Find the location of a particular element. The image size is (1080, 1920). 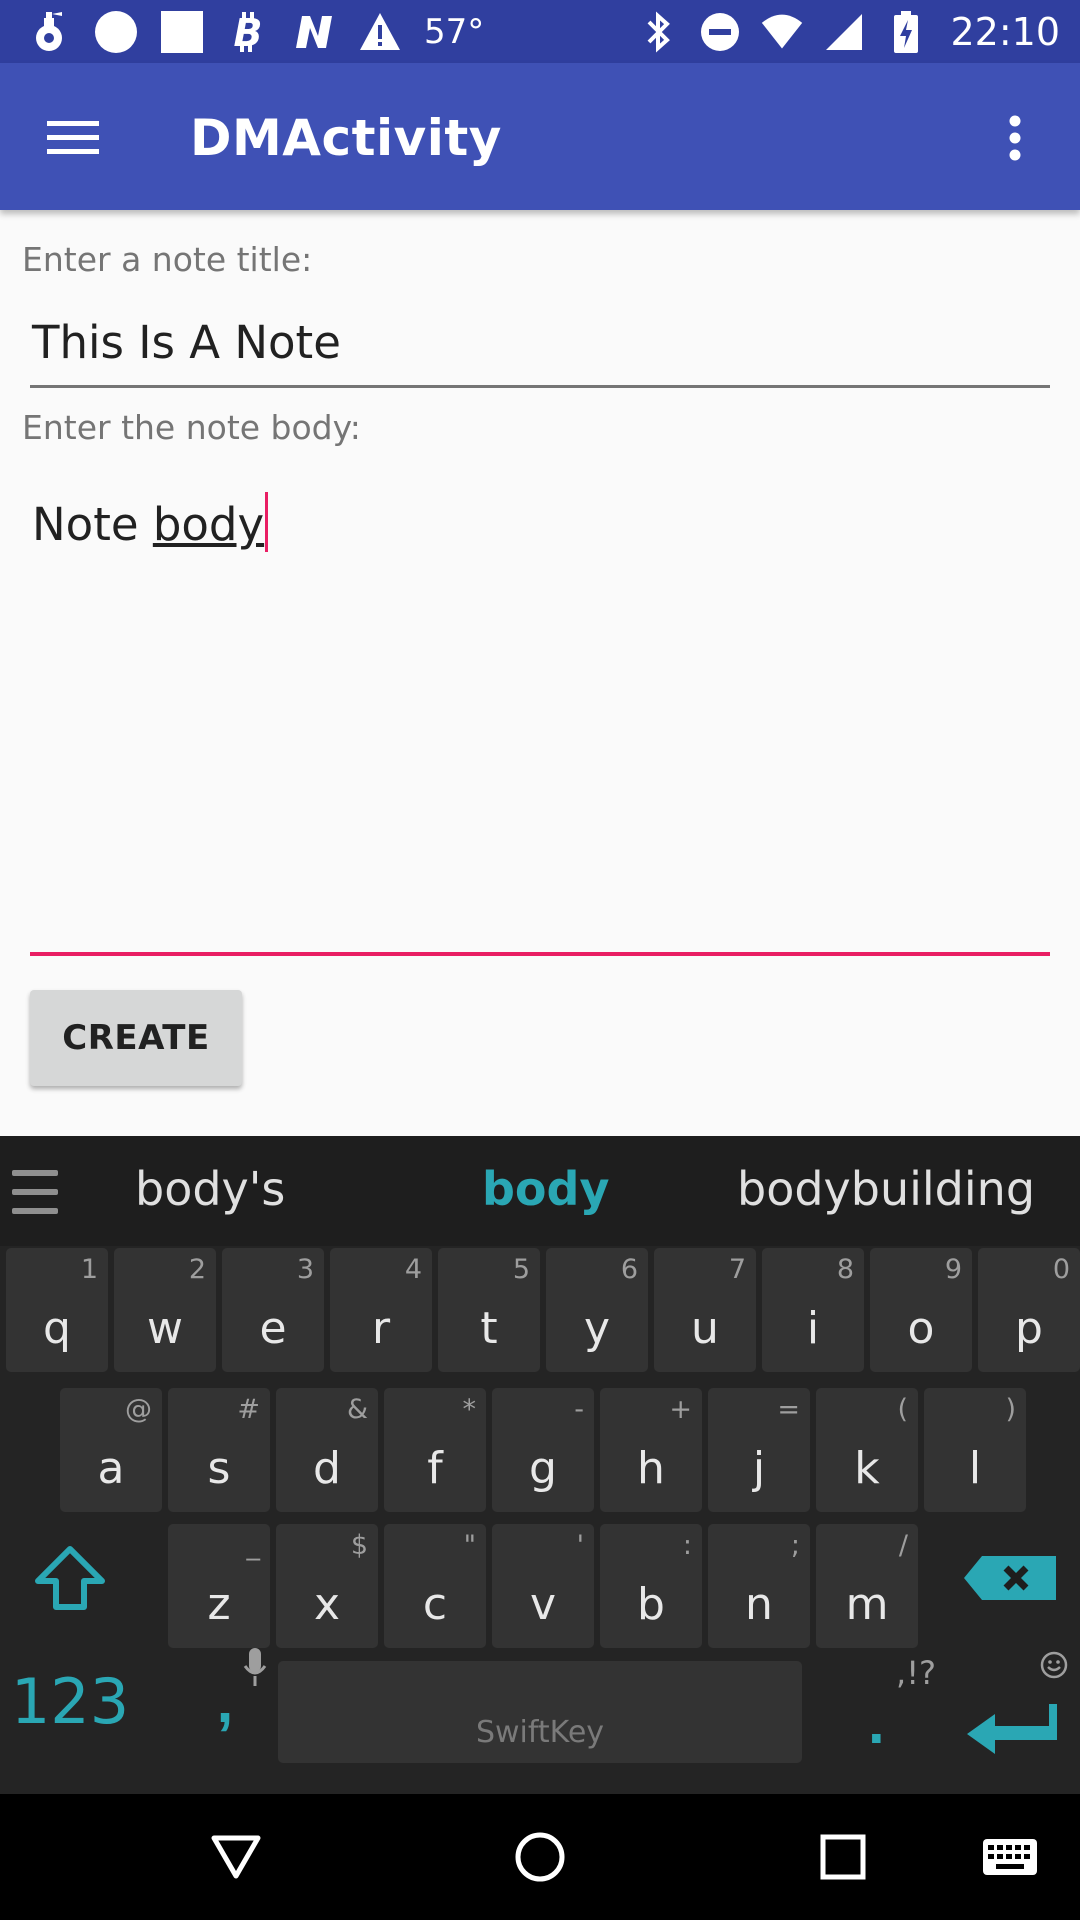

key-c: " c is located at coordinates (435, 1586).